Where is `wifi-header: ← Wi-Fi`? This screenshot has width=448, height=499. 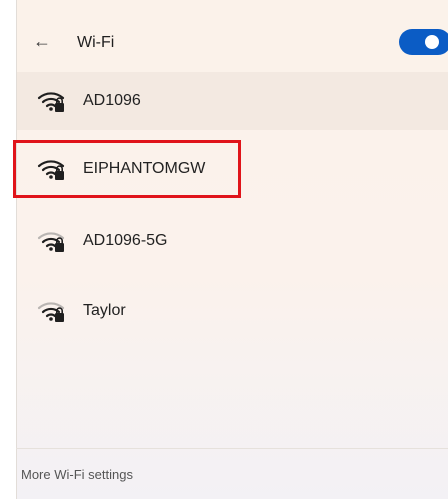 wifi-header: ← Wi-Fi is located at coordinates (232, 38).